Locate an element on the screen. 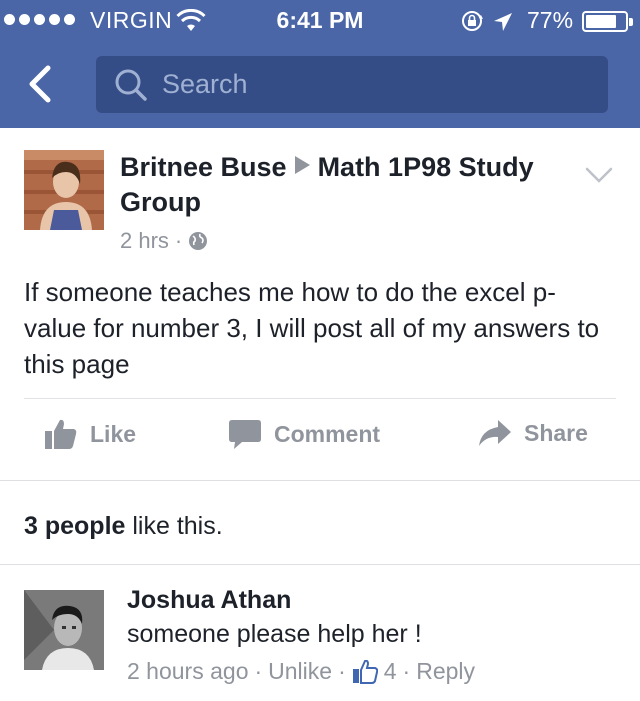 The width and height of the screenshot is (640, 701). comment-meta: 2 hours ago · Unlike · 4 · Reply is located at coordinates (301, 671).